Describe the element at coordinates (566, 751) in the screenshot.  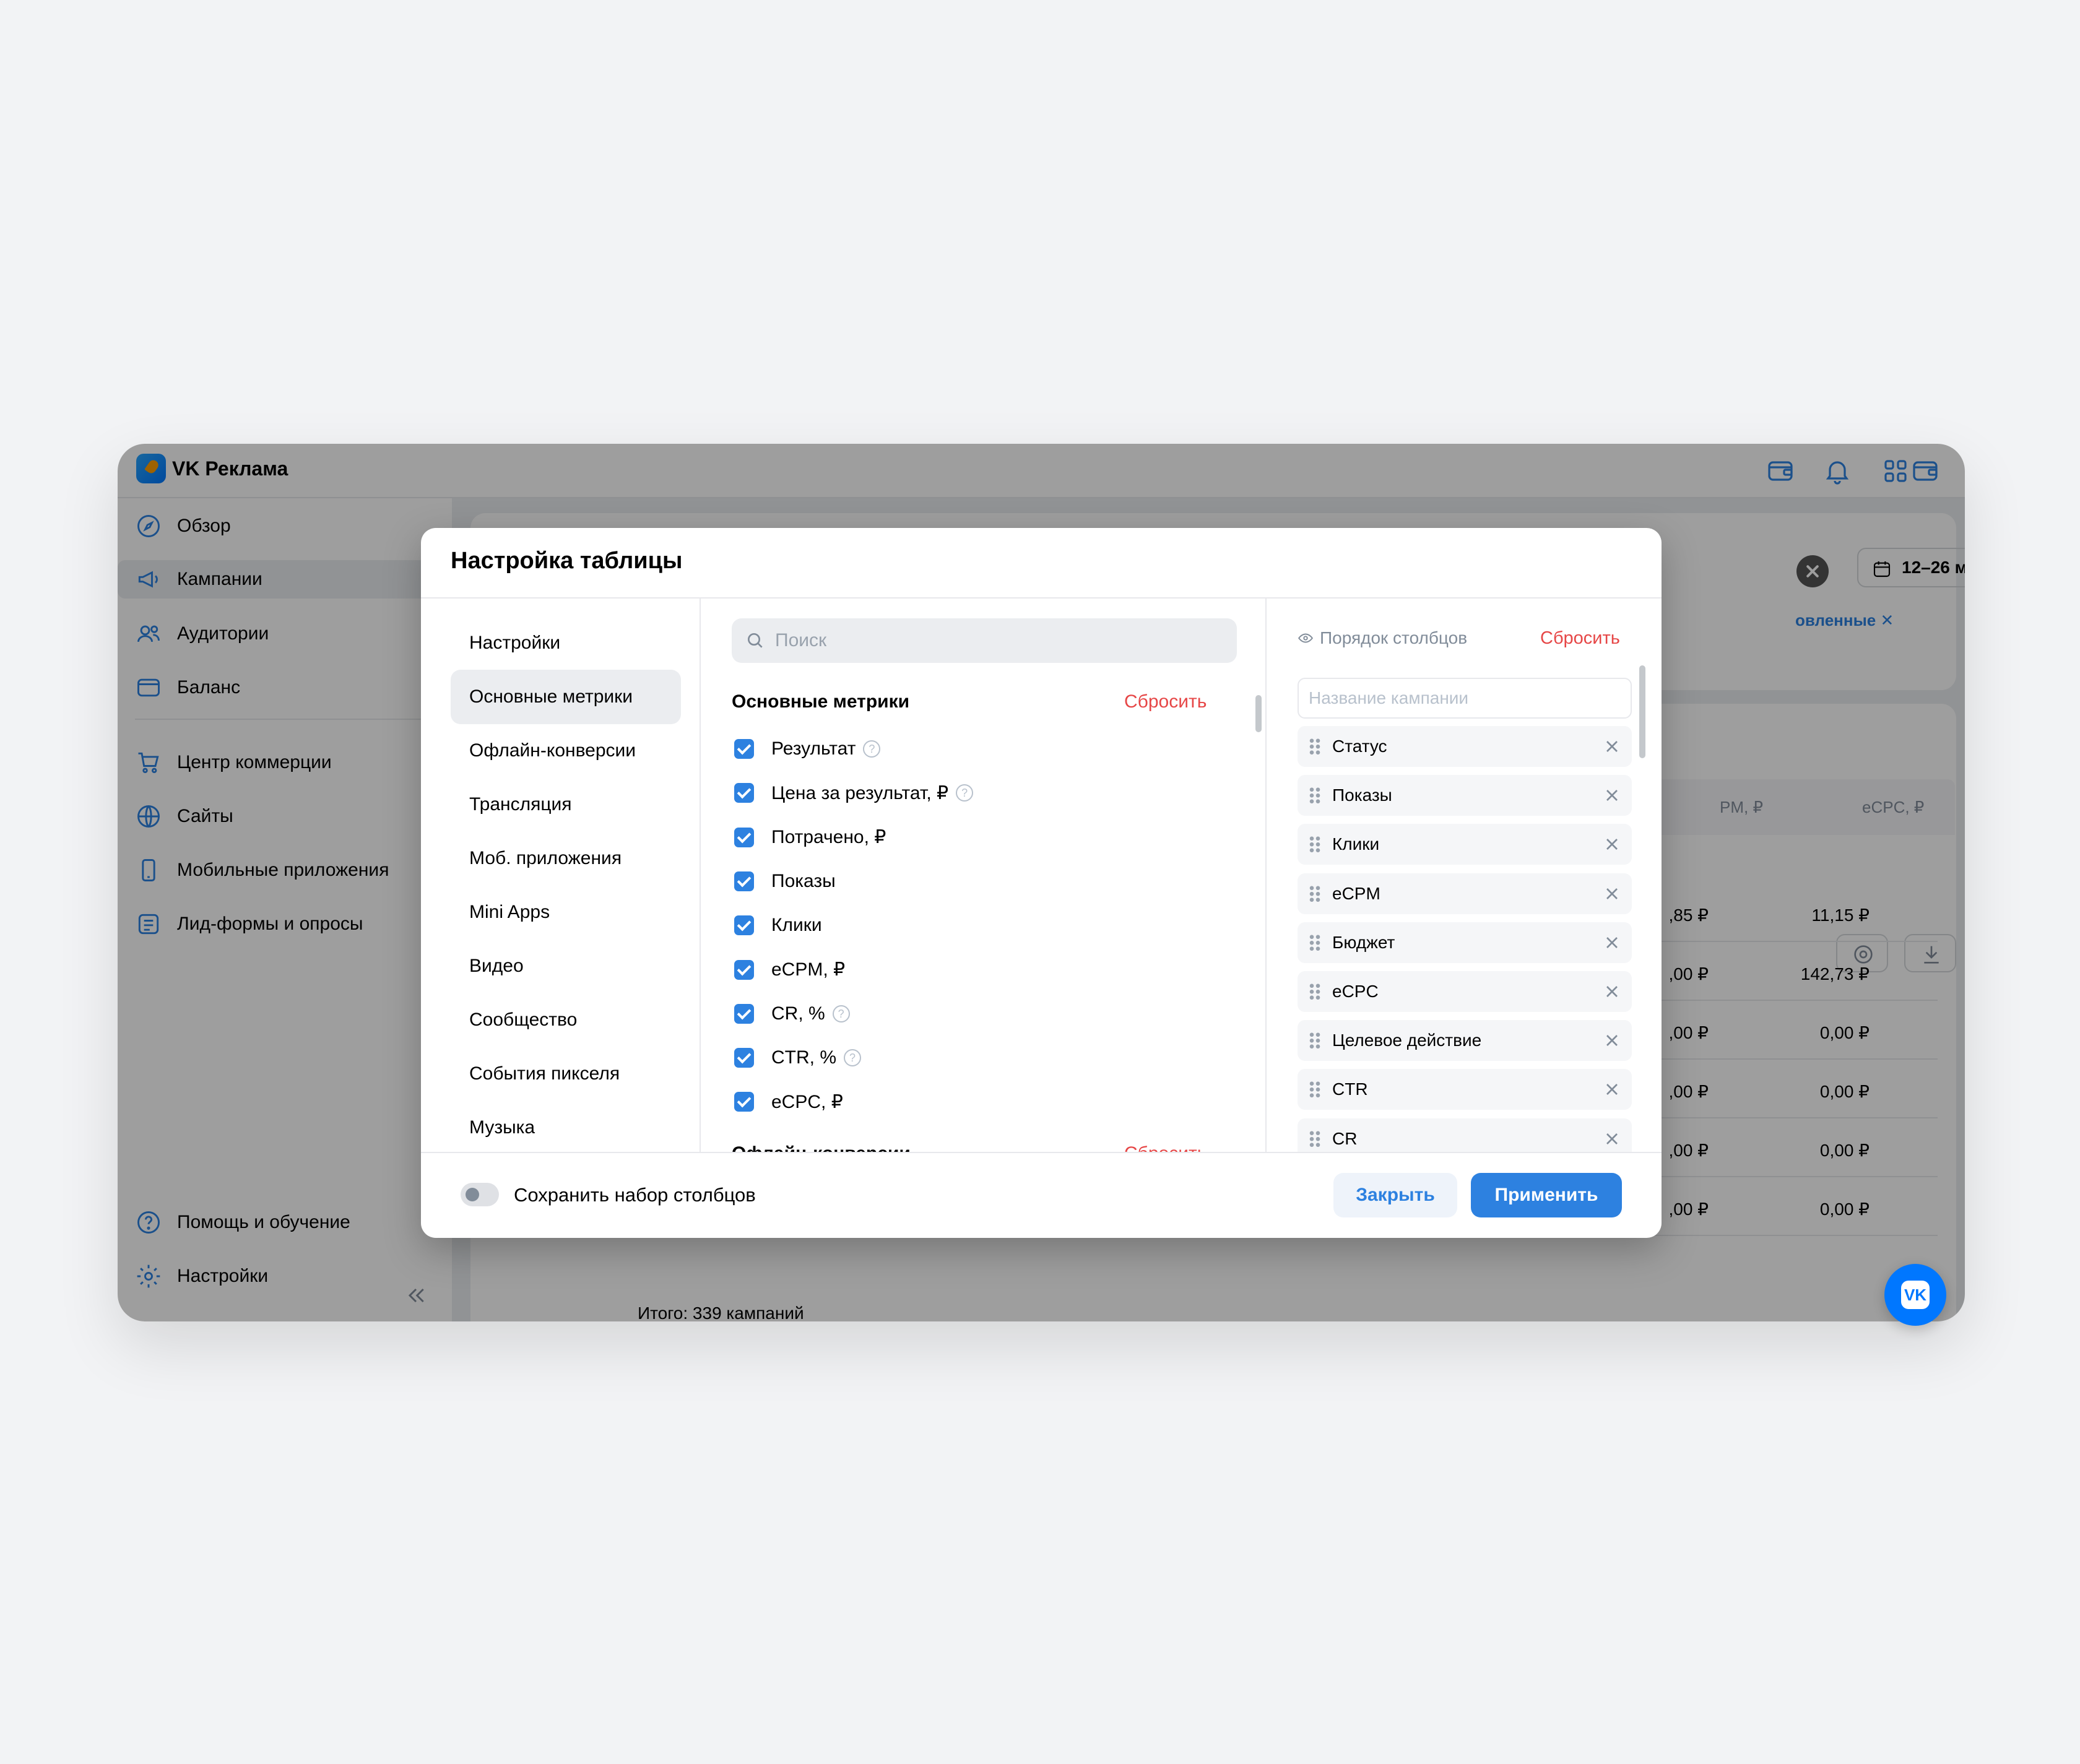
I see `category-item: Офлайн-конверсии` at that location.